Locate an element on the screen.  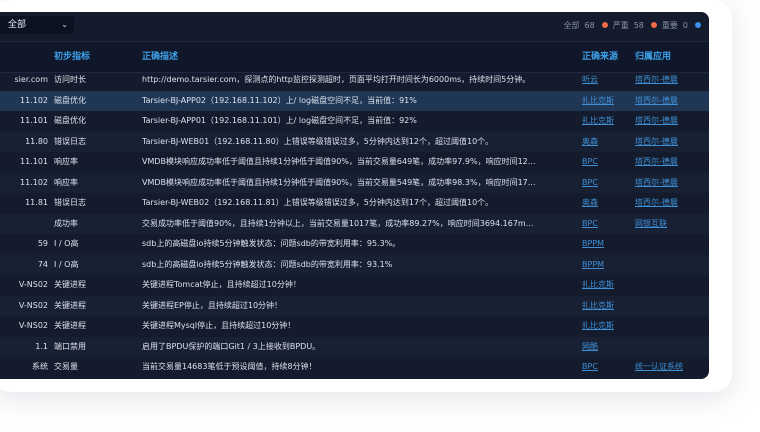
col-source is located at coordinates (24, 57).